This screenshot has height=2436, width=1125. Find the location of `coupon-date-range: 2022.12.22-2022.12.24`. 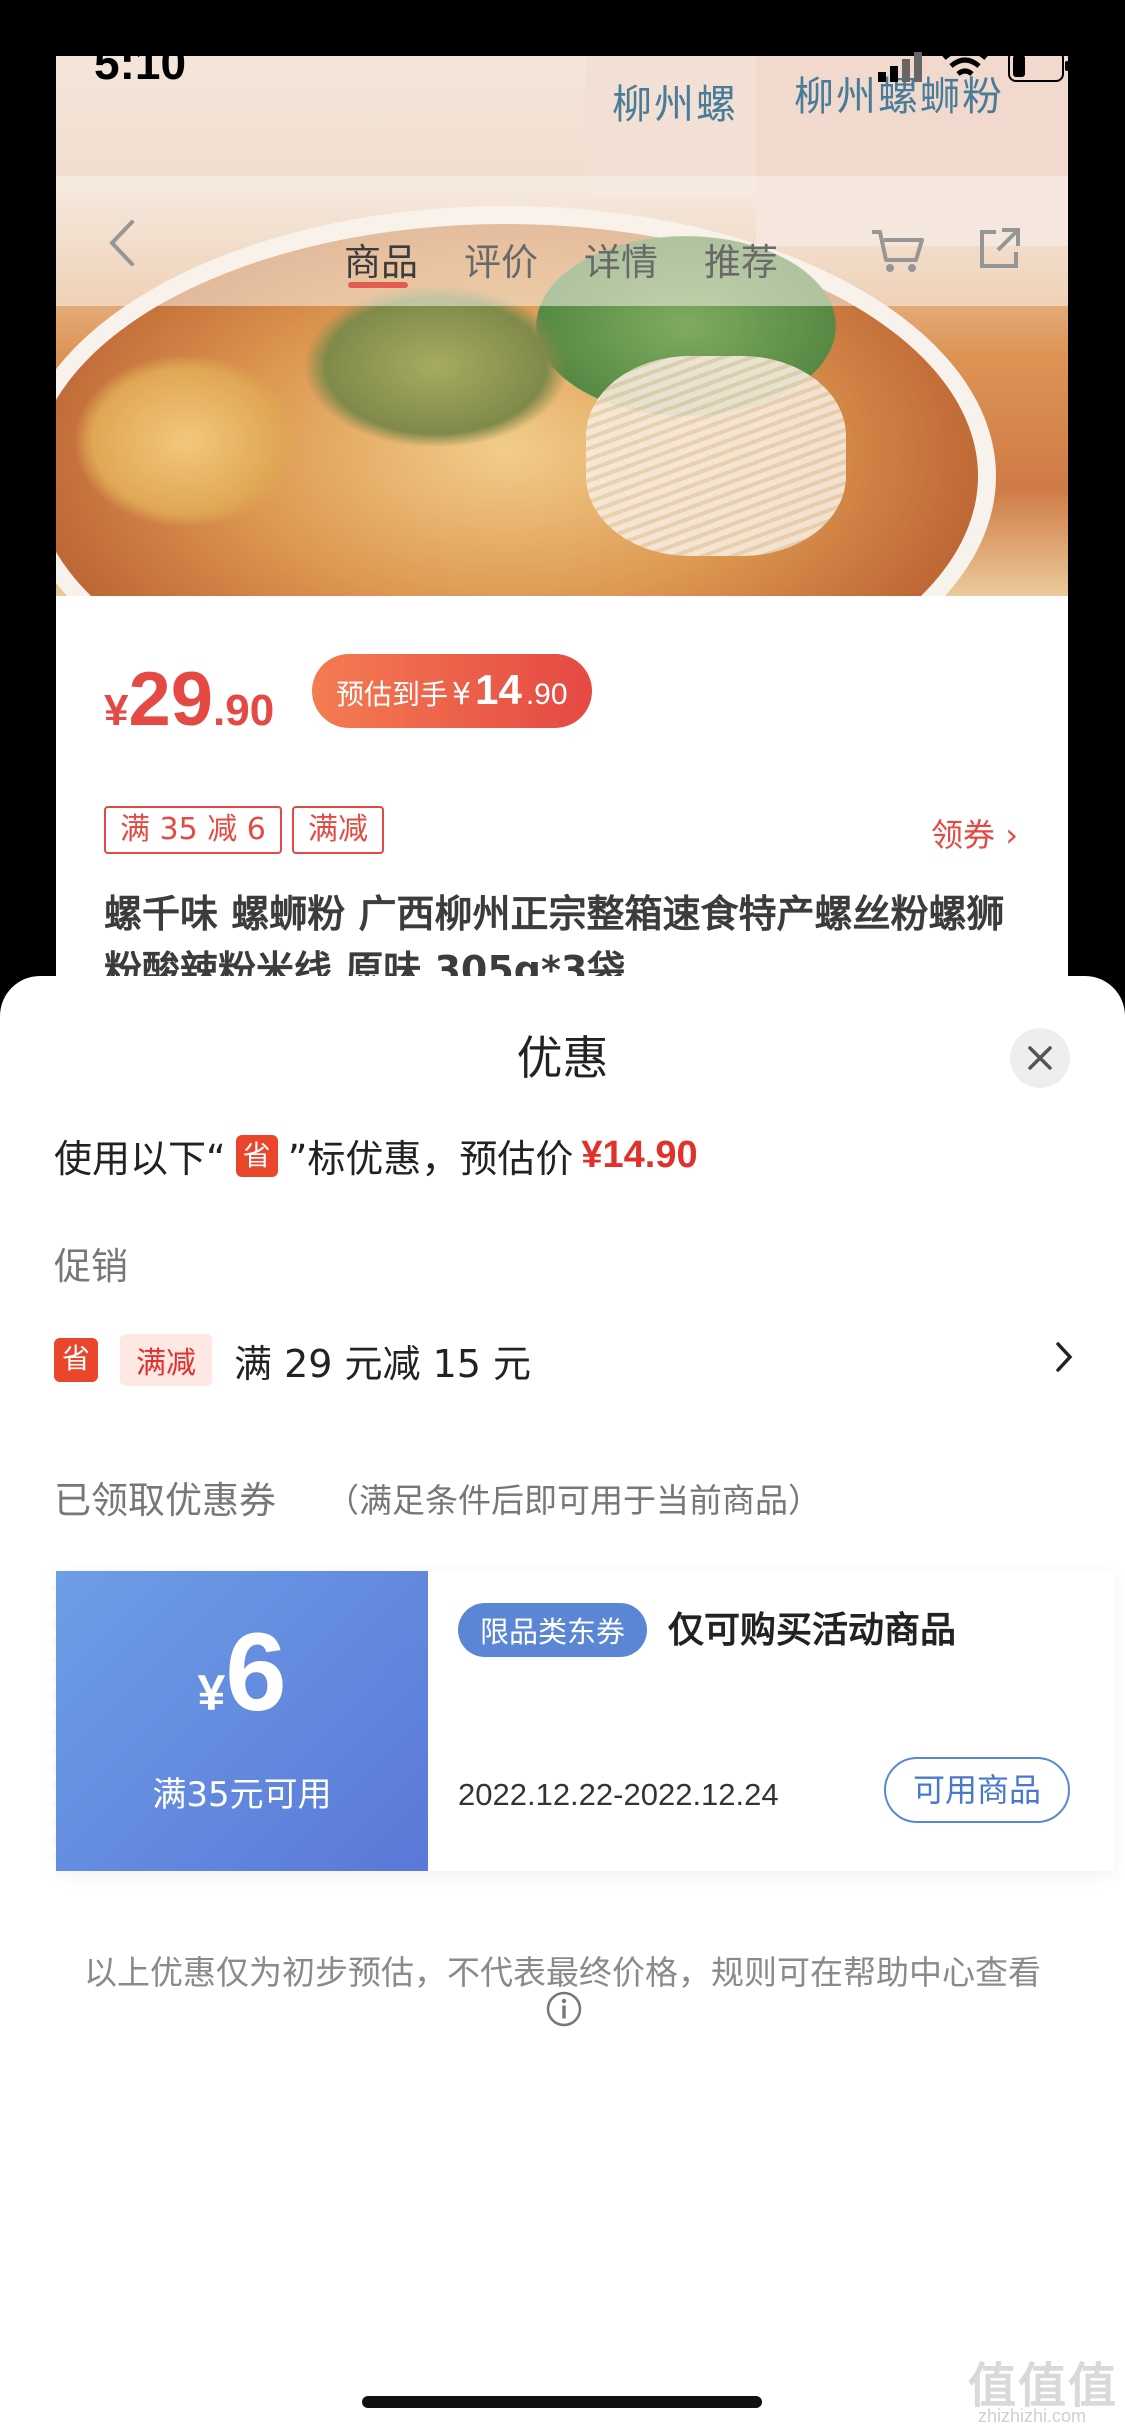

coupon-date-range: 2022.12.22-2022.12.24 is located at coordinates (618, 1794).